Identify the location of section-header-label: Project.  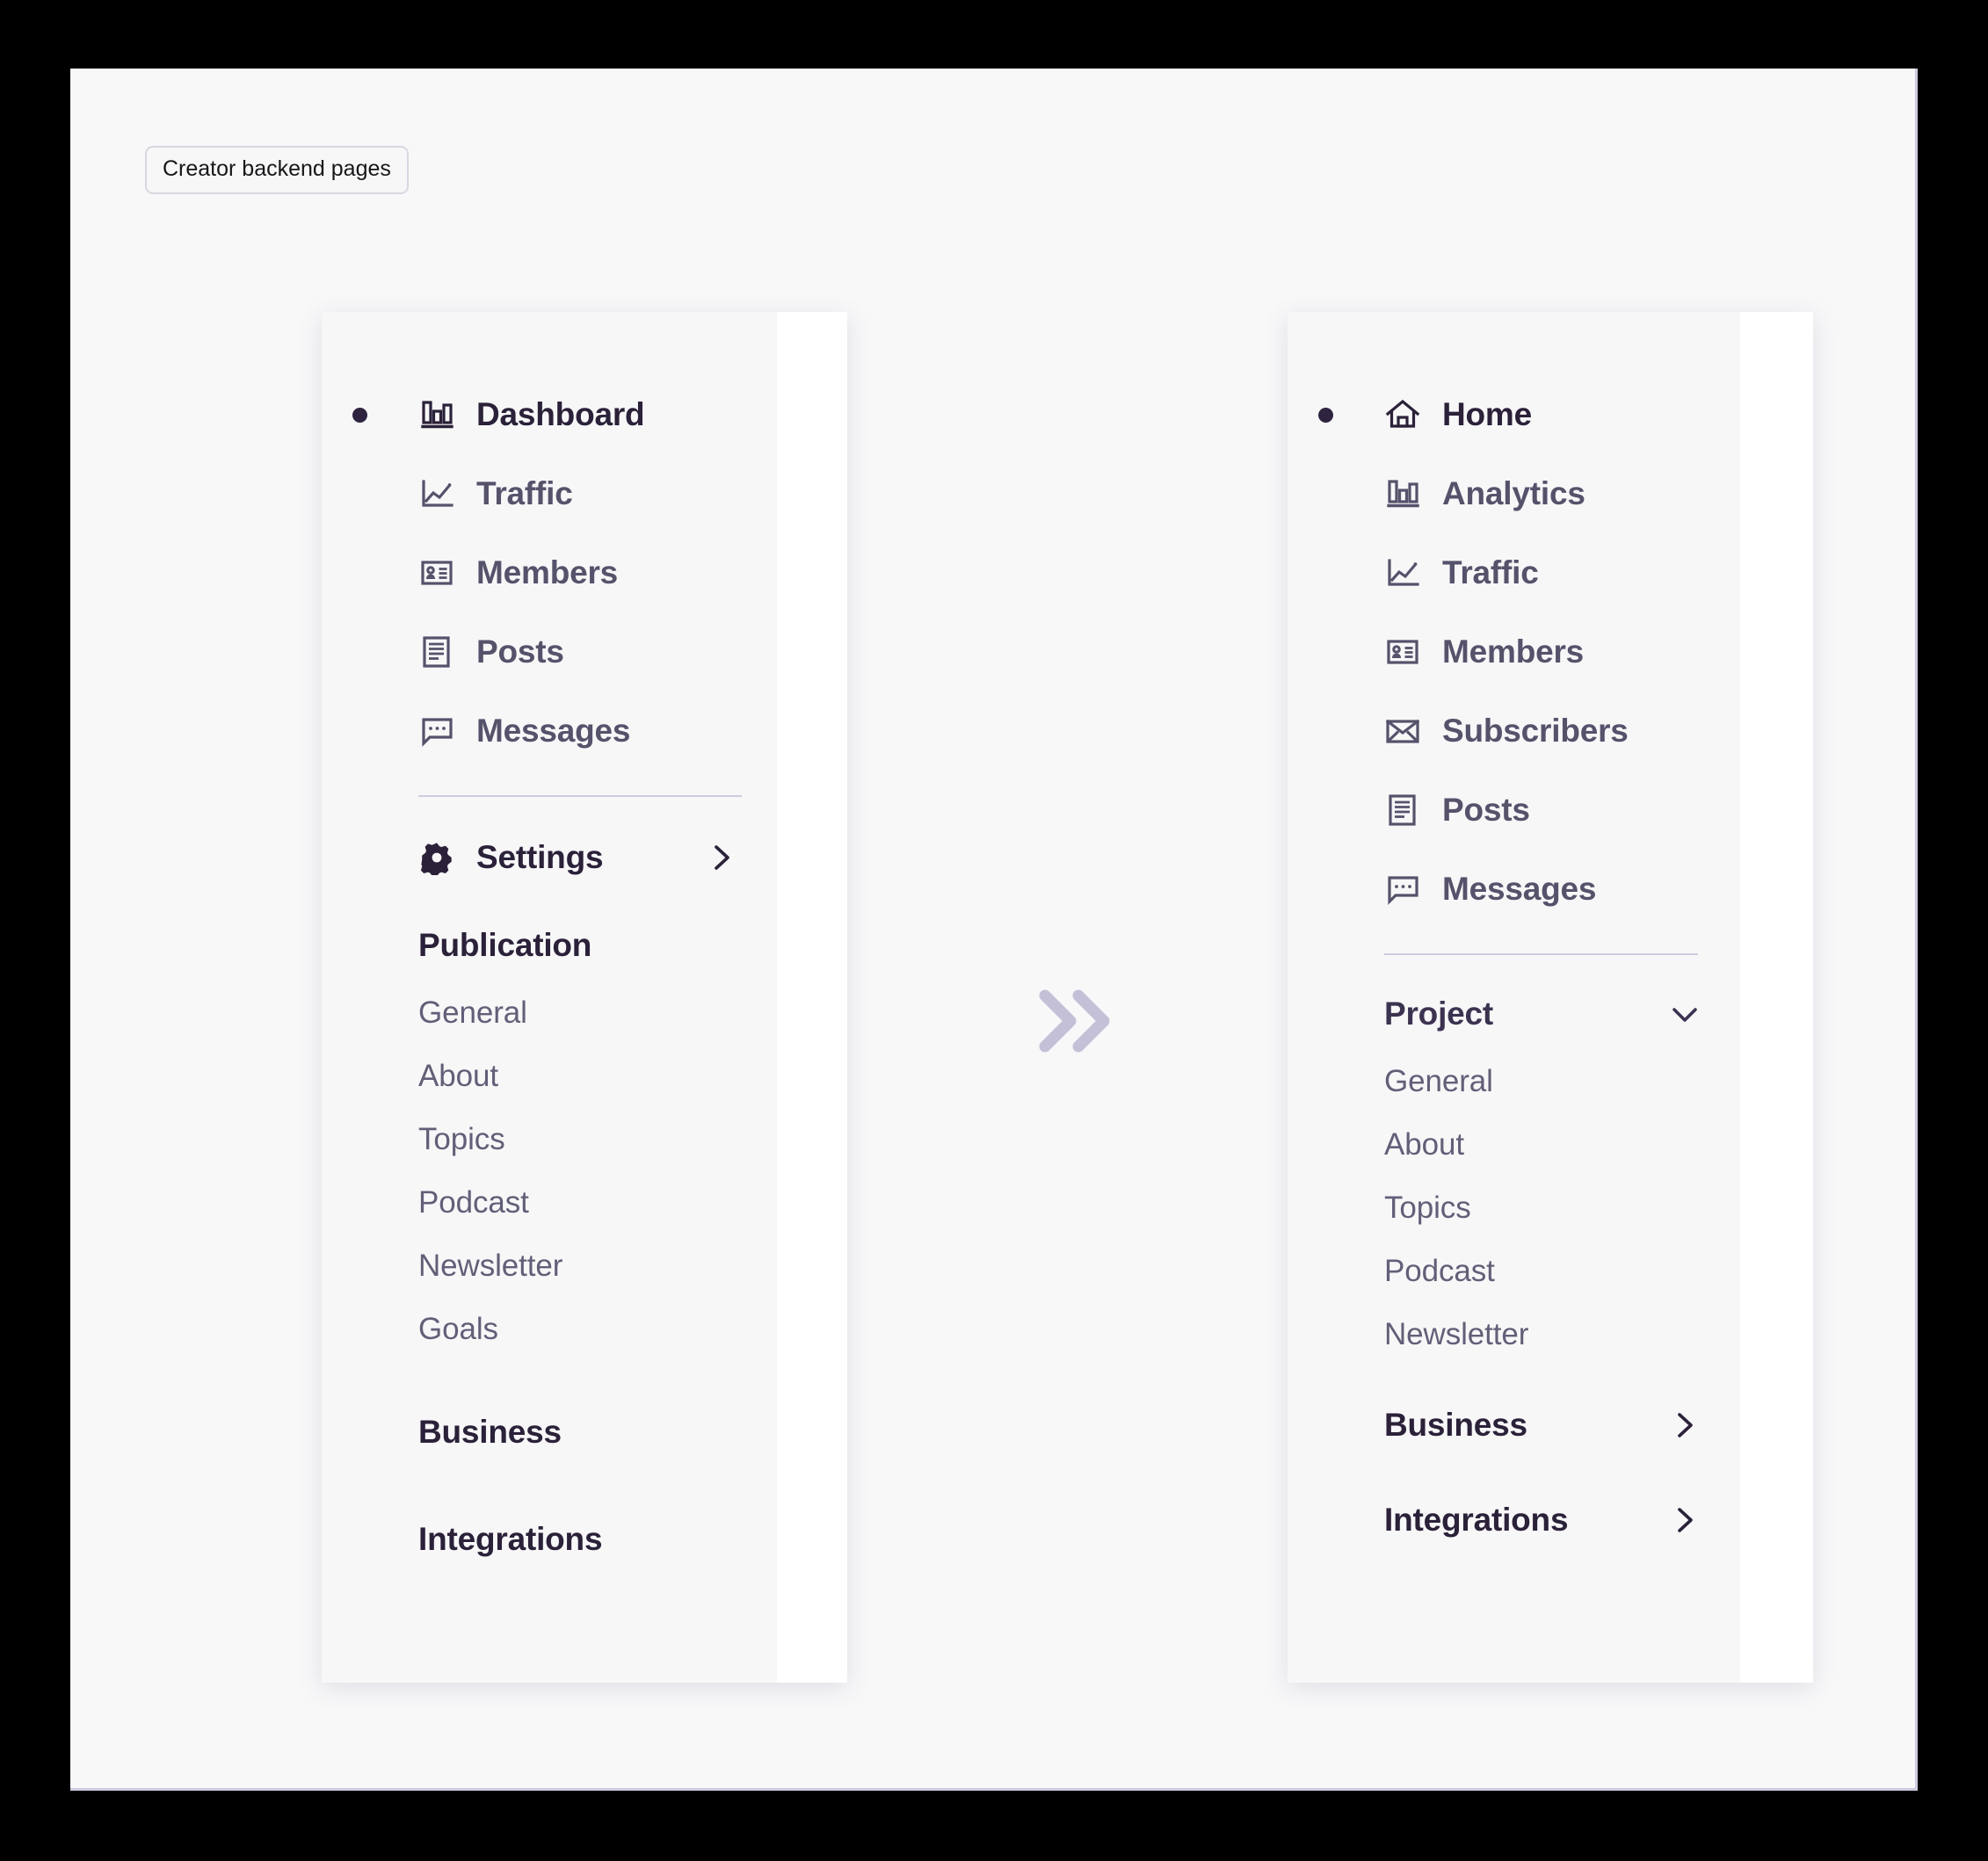
(1439, 1014).